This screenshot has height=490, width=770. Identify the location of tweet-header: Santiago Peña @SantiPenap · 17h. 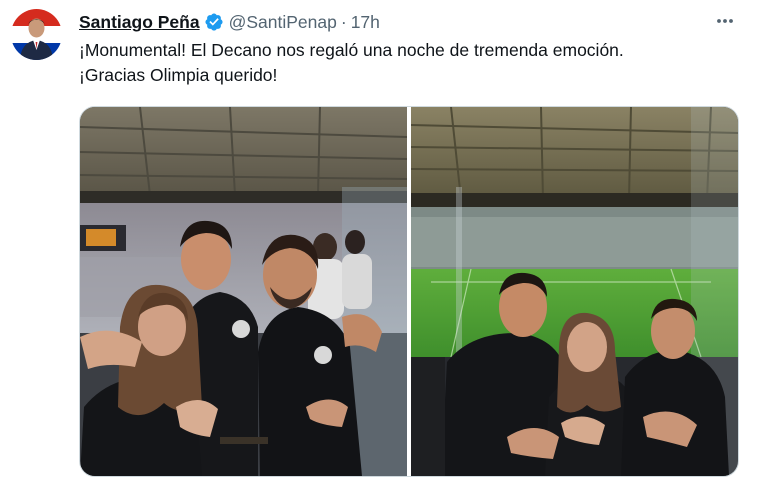
(229, 22).